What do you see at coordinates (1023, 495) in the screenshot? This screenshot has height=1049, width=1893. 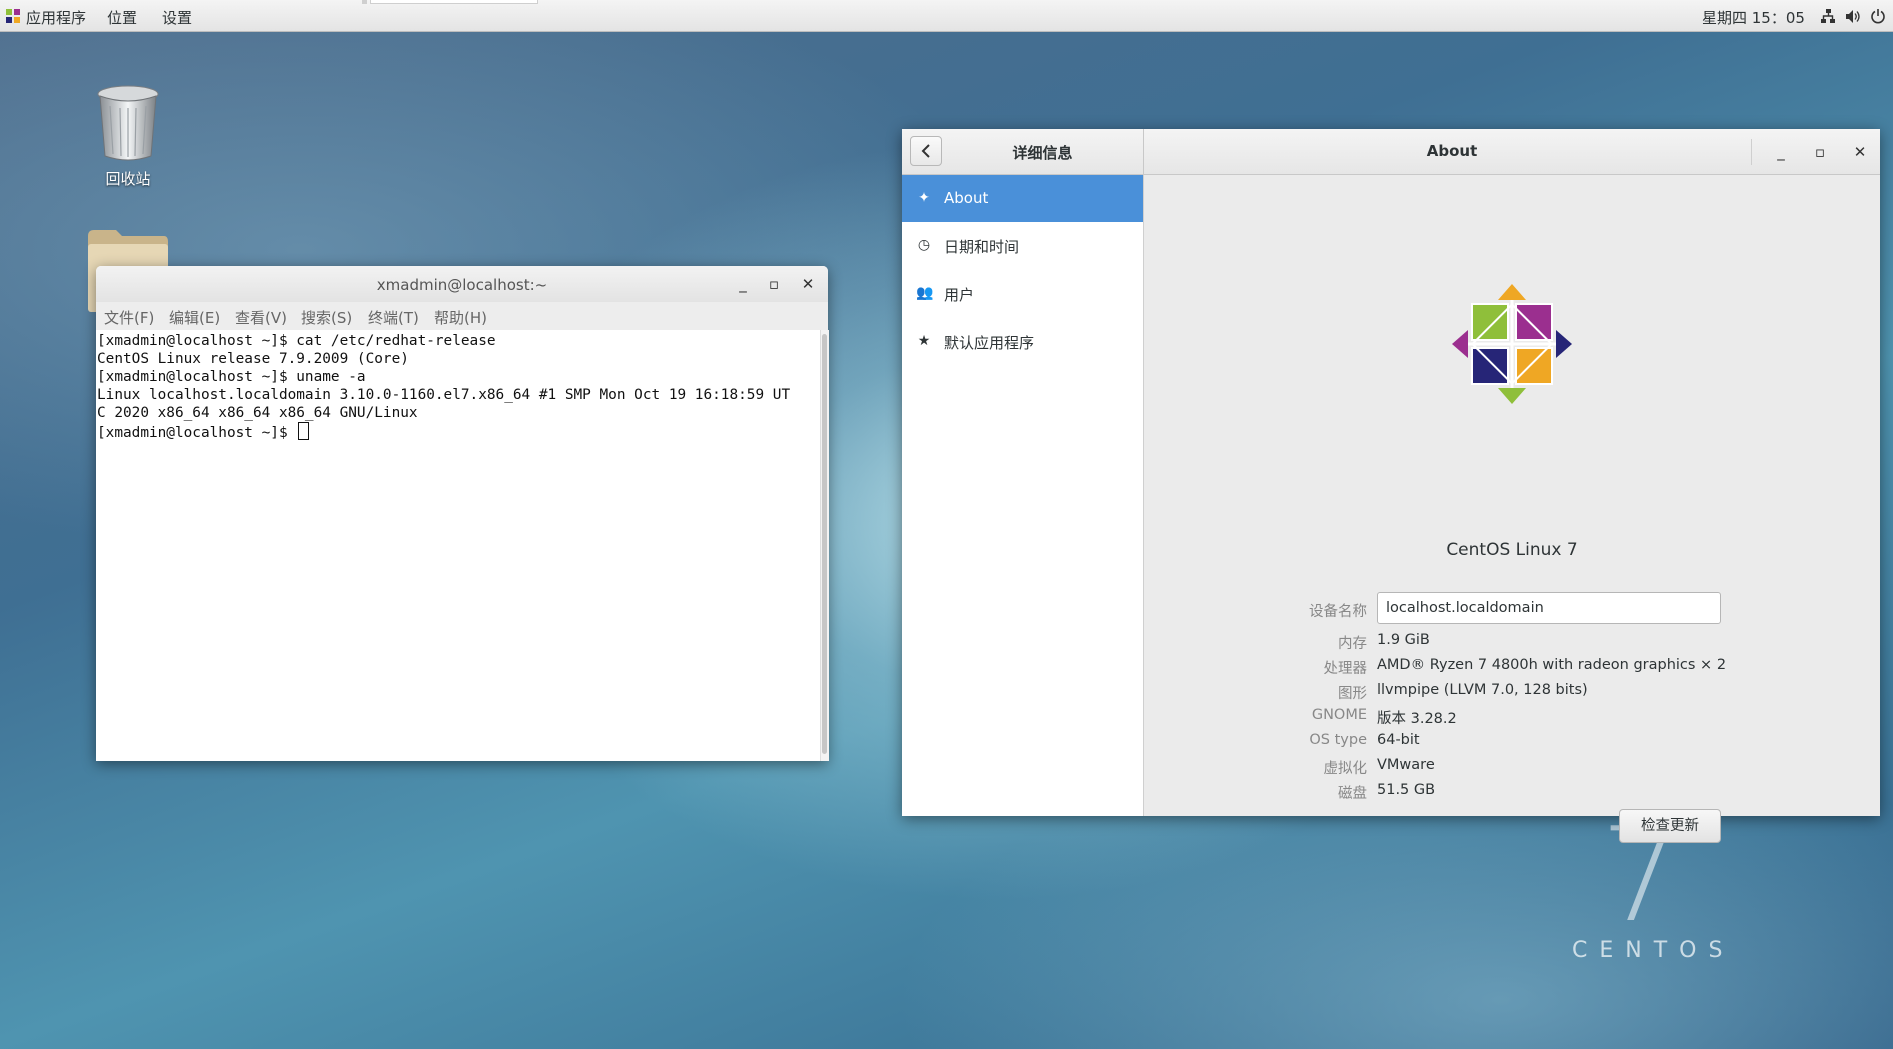 I see `settings-sidebar: ✦ About ◷ 日期和时间 👥 用户 ★ 默认应用程序` at bounding box center [1023, 495].